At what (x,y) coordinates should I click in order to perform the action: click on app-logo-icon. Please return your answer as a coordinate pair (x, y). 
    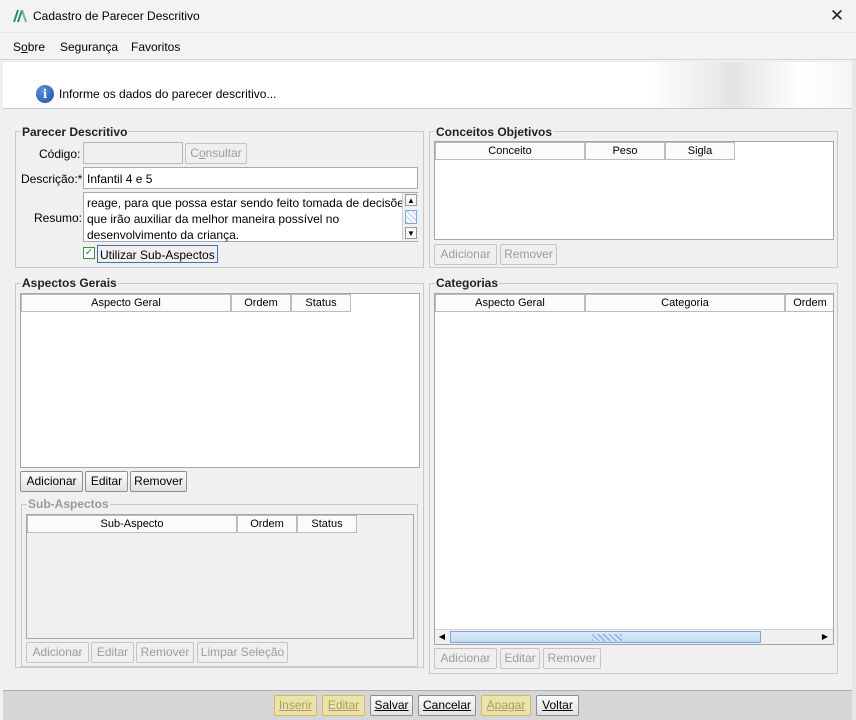
    Looking at the image, I should click on (20, 16).